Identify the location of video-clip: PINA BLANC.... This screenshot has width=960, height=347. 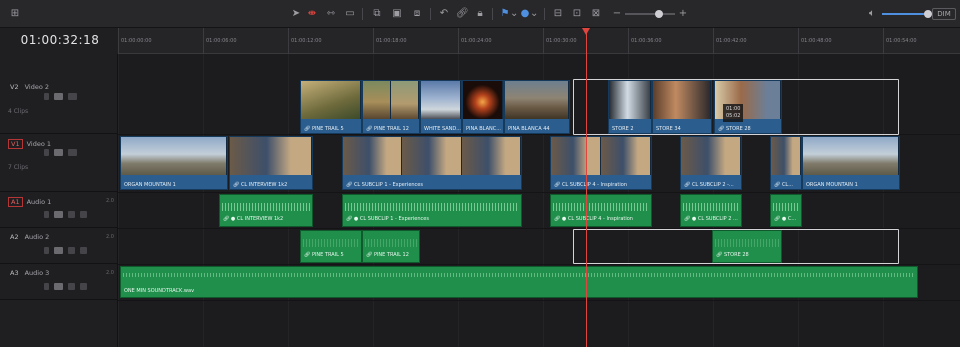
(483, 107).